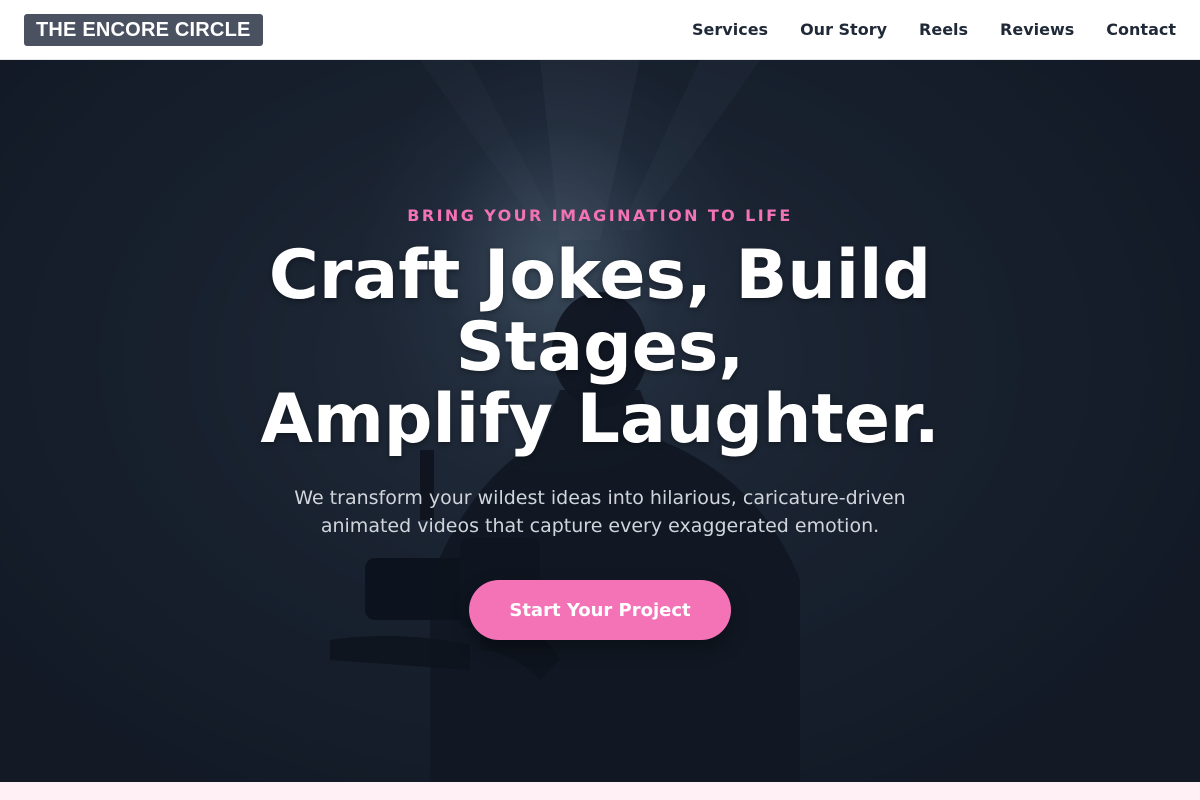 This screenshot has width=1200, height=800. Describe the element at coordinates (600, 791) in the screenshot. I see `next-section-edge` at that location.